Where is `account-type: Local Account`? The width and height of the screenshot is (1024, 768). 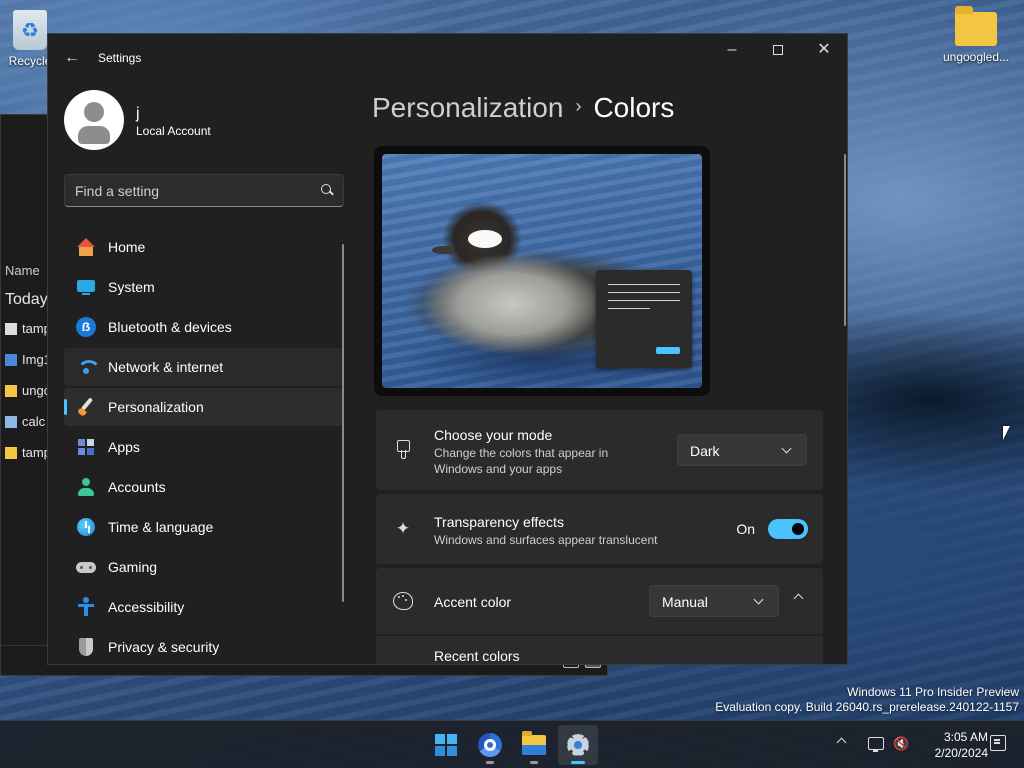
account-type: Local Account is located at coordinates (173, 131).